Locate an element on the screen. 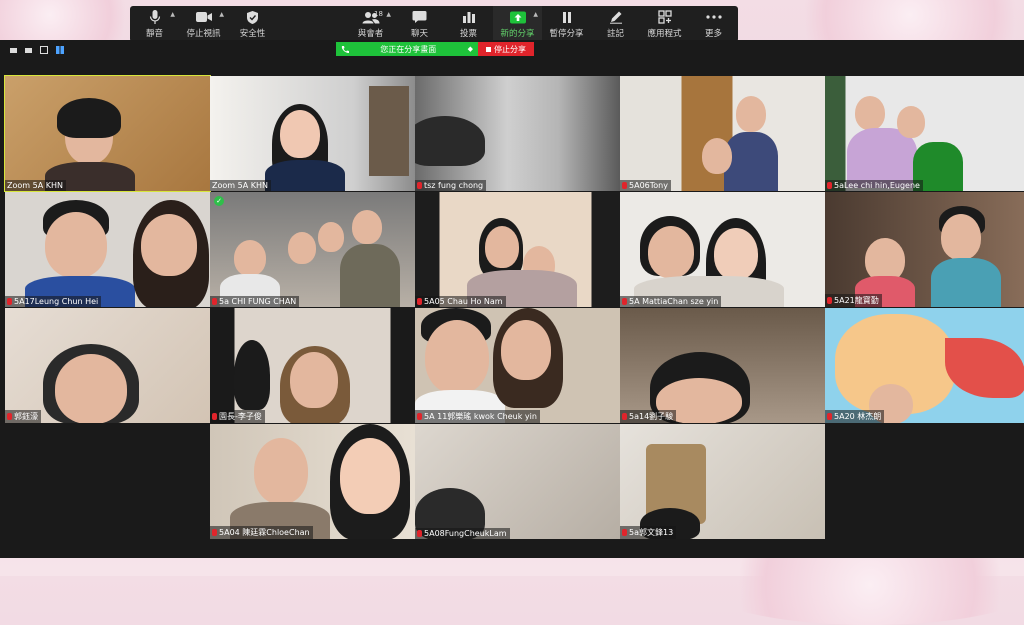 The width and height of the screenshot is (1024, 625). participant-name-tag: 園長-李子俊 is located at coordinates (237, 416).